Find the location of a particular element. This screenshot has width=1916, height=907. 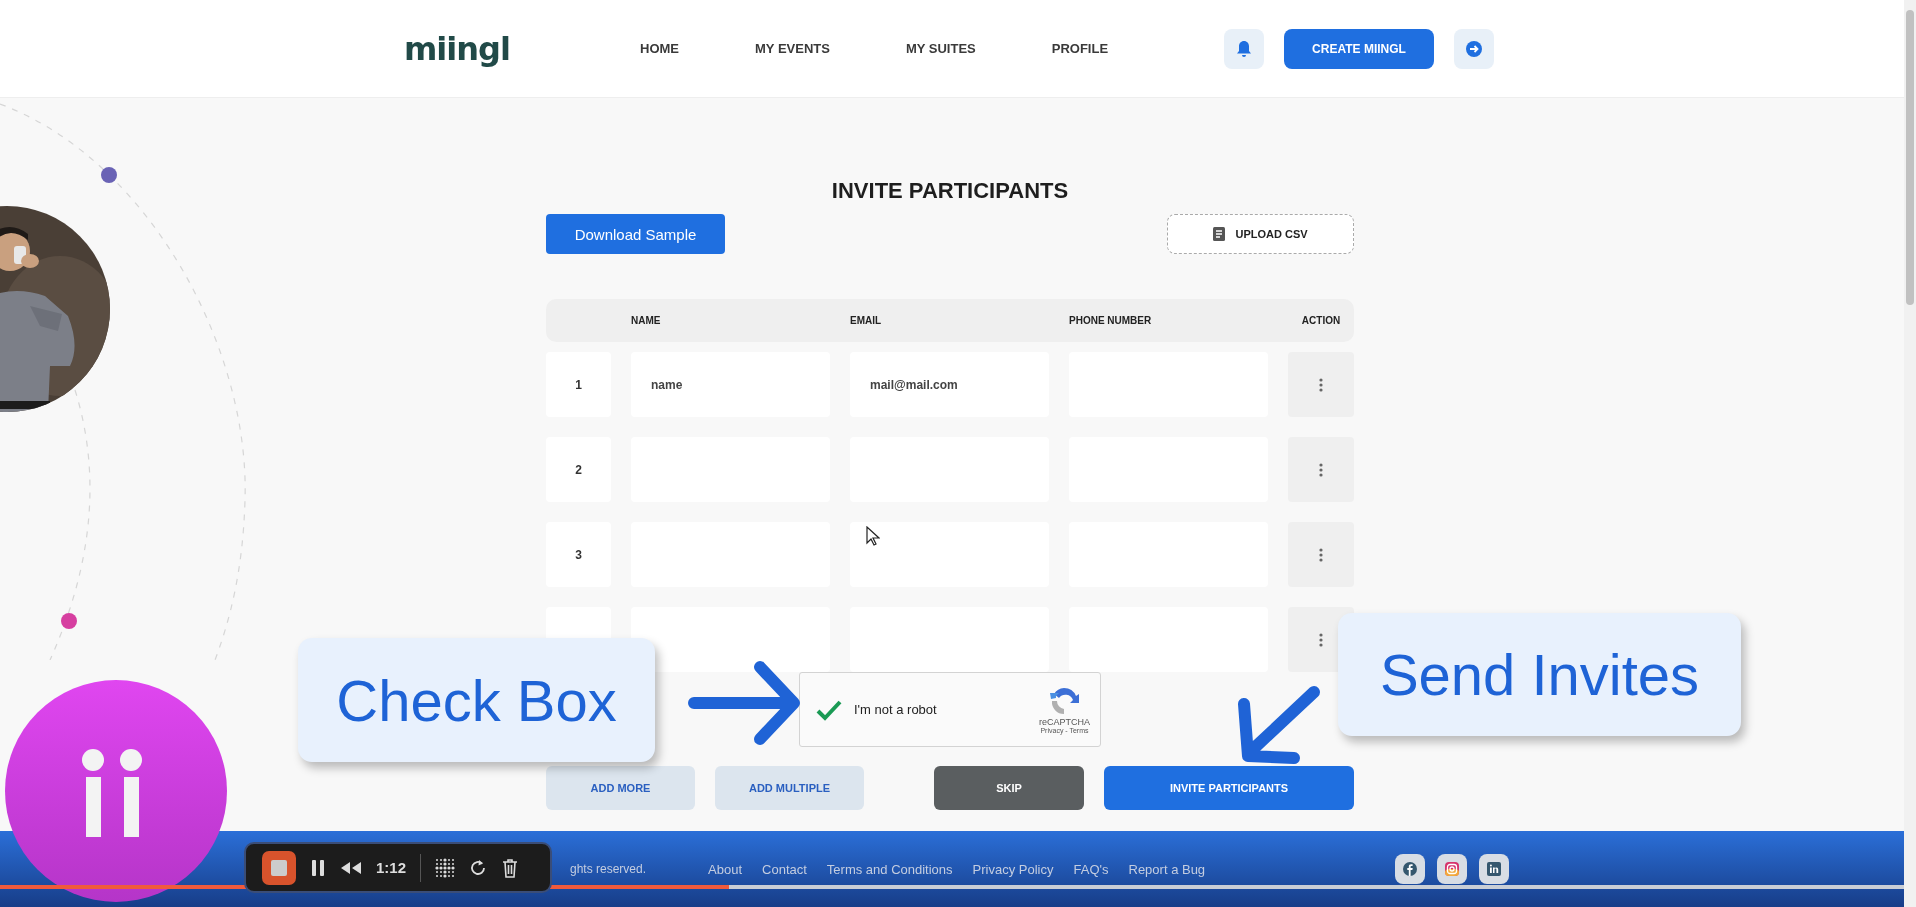

action-button: INVITE PARTICIPANTS is located at coordinates (1229, 788).